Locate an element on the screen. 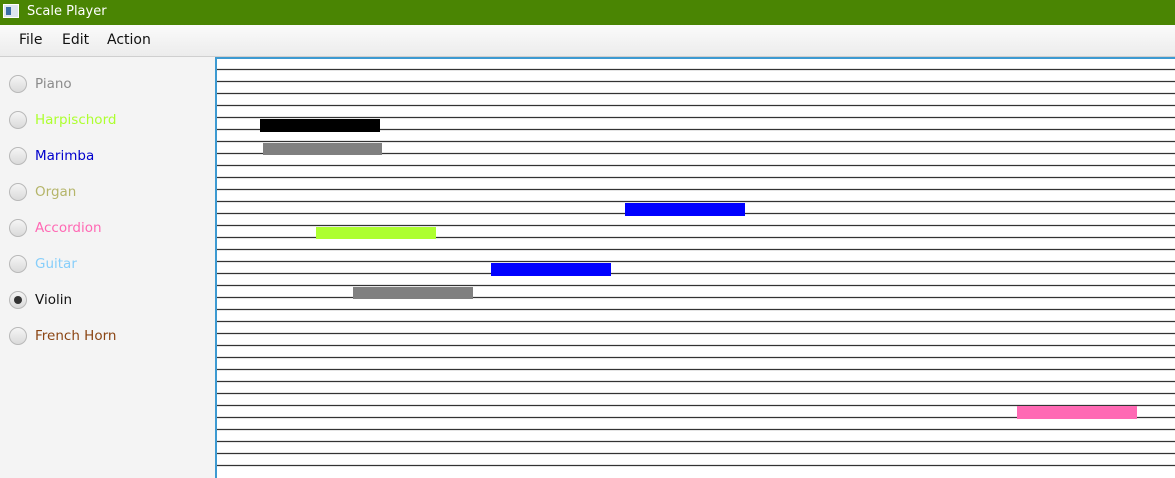 Image resolution: width=1175 pixels, height=478 pixels. menu-bar: File Edit Action is located at coordinates (587, 41).